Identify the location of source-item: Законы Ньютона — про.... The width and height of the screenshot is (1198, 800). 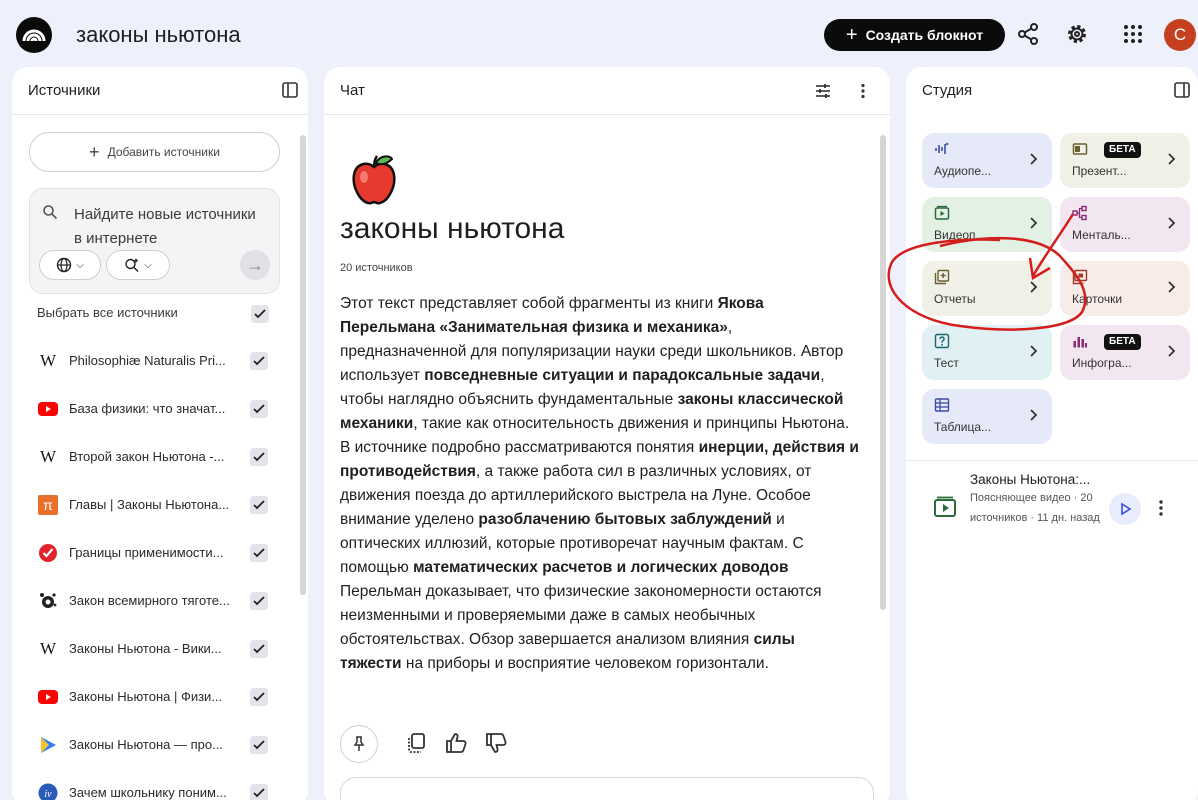
(156, 745).